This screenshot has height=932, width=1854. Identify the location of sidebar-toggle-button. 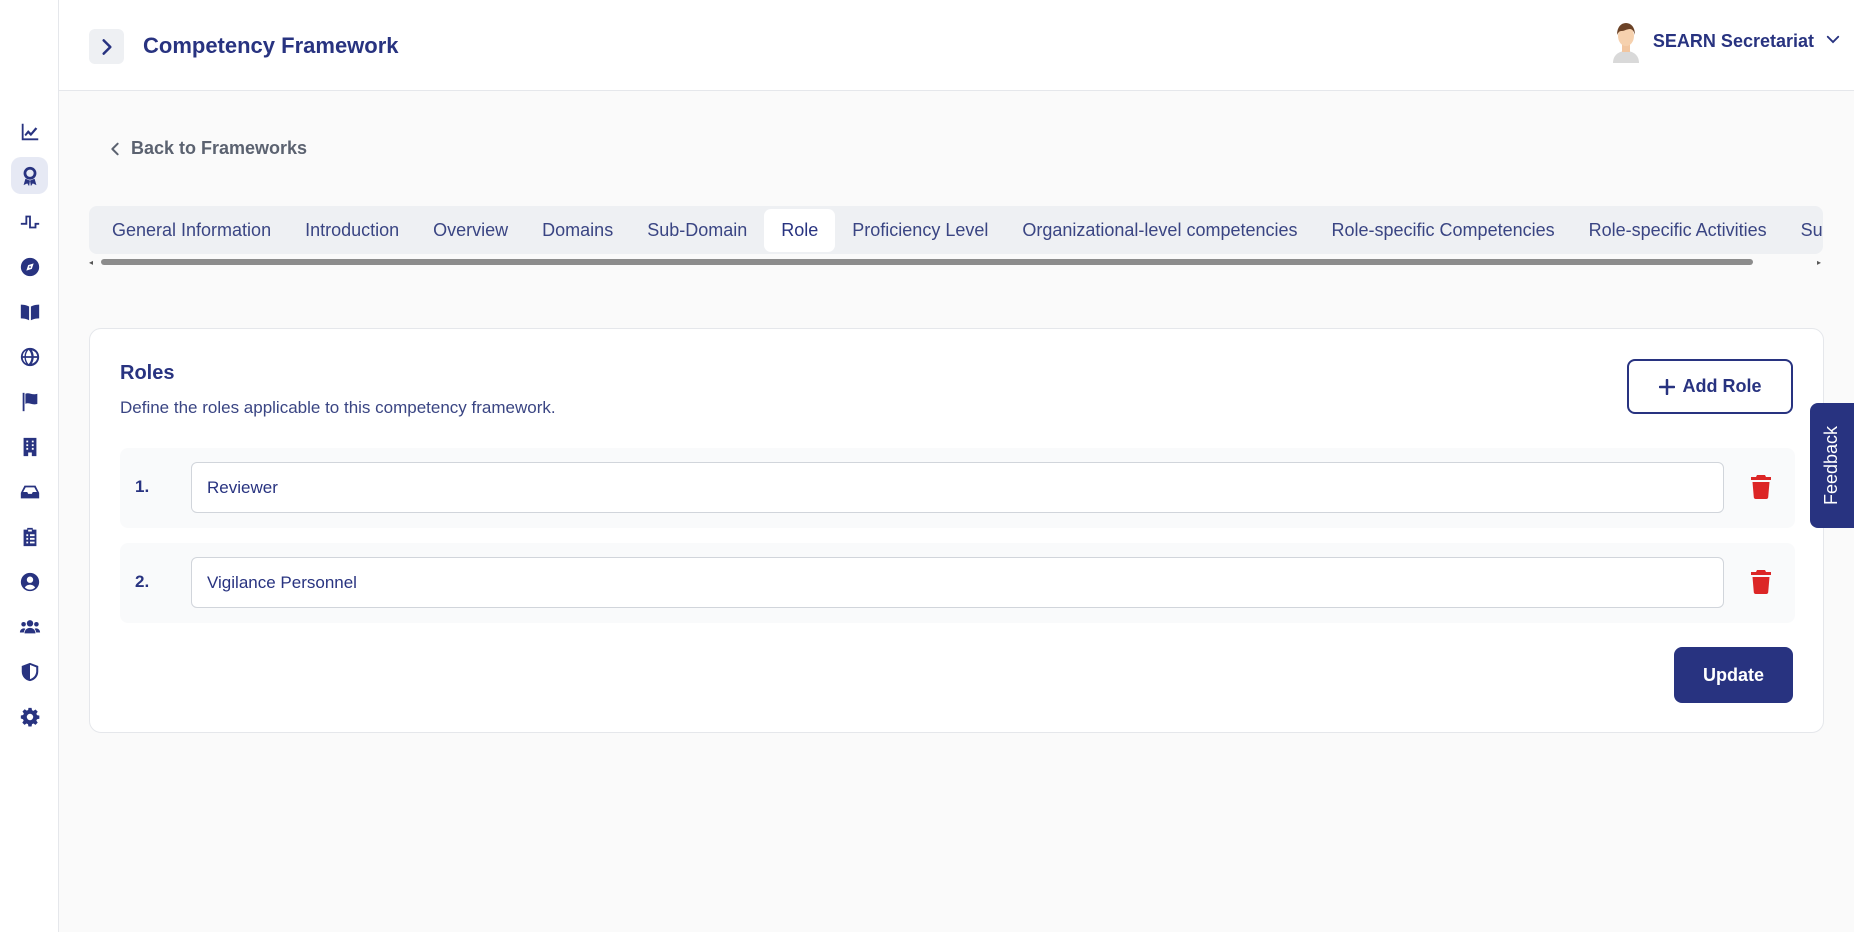
(106, 46).